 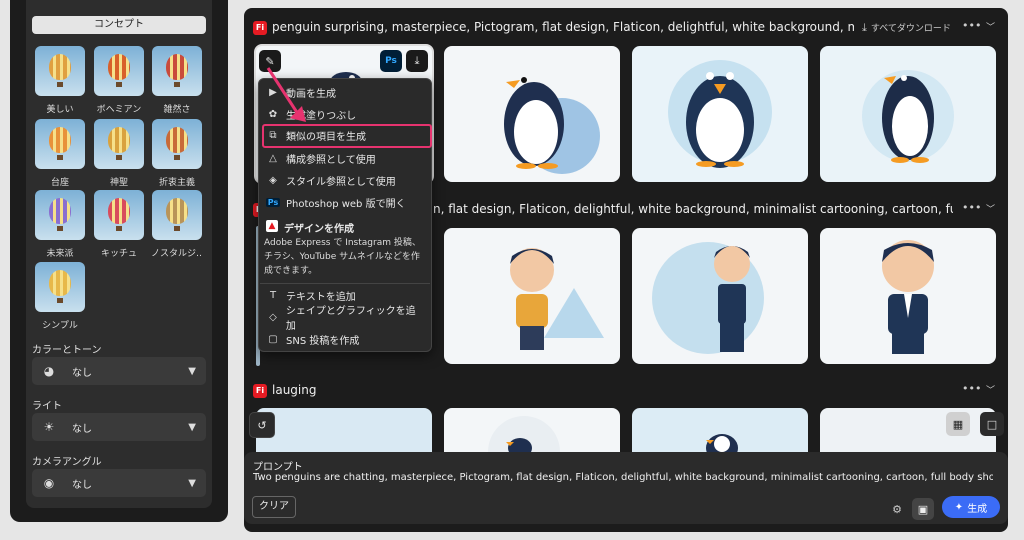 What do you see at coordinates (47, 406) in the screenshot?
I see `light-label: ライト` at bounding box center [47, 406].